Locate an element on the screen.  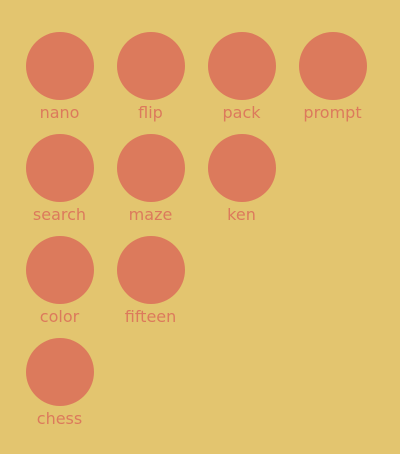
app-ken: ken is located at coordinates (241, 185).